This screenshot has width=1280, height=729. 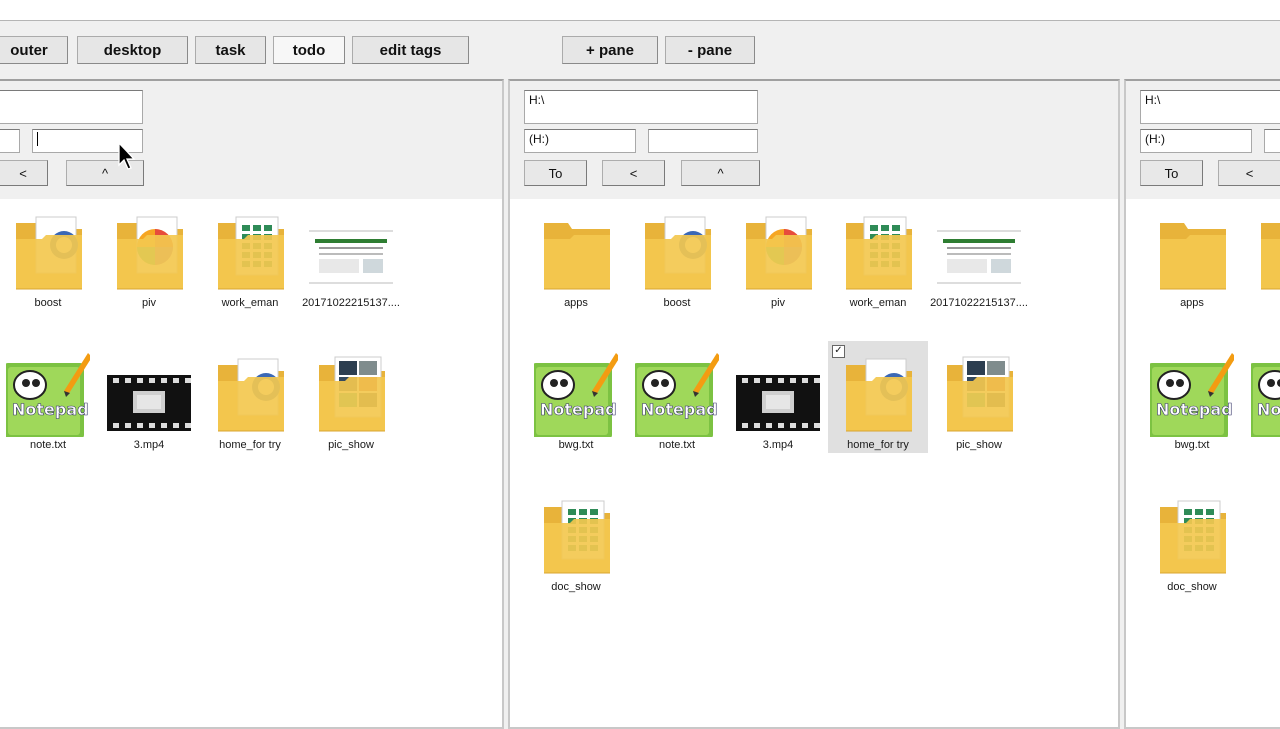 What do you see at coordinates (410, 50) in the screenshot?
I see `edit-tags-button: edit tags` at bounding box center [410, 50].